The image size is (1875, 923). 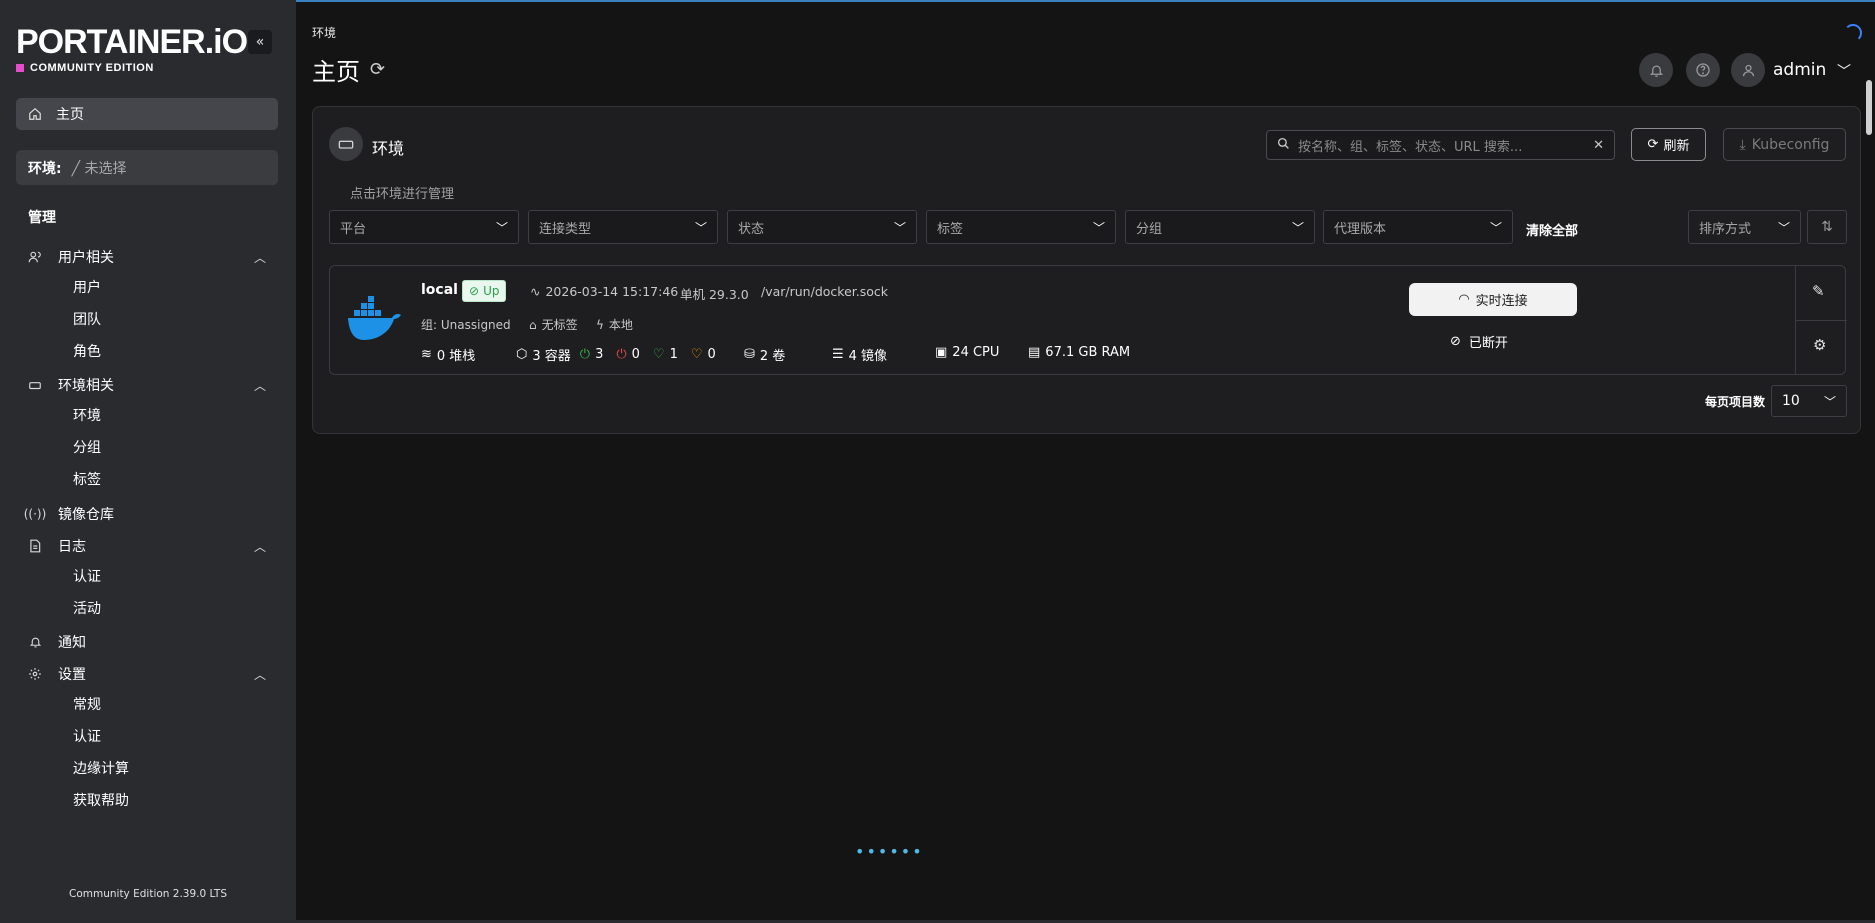 I want to click on sidebar-group-logs: 日志 ︿, so click(x=146, y=546).